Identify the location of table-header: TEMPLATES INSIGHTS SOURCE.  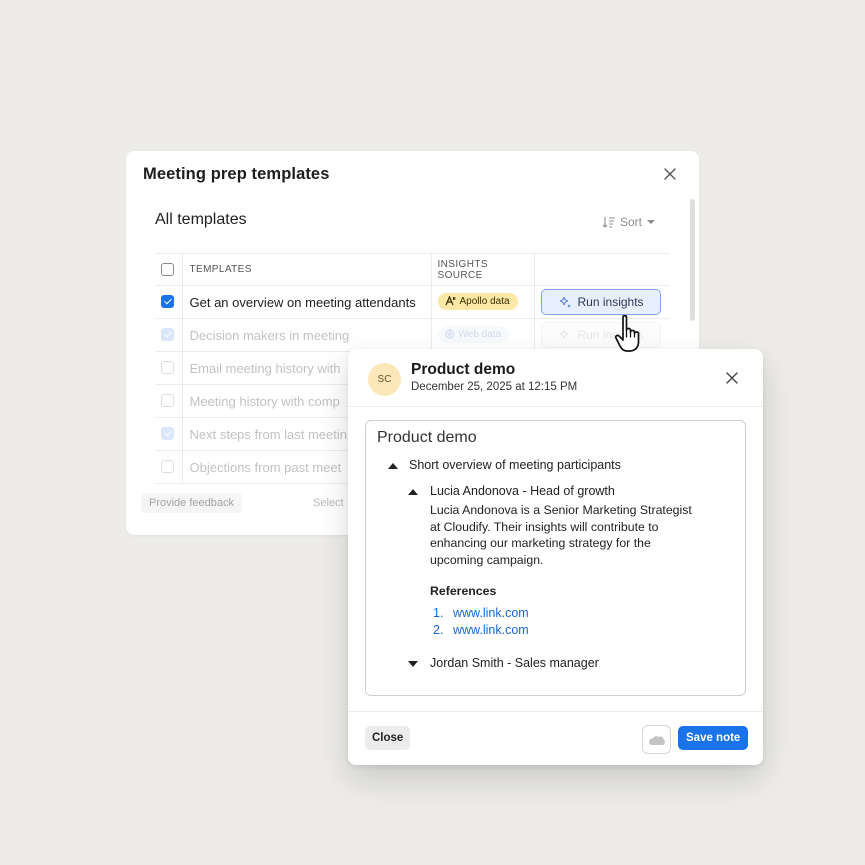
(412, 269).